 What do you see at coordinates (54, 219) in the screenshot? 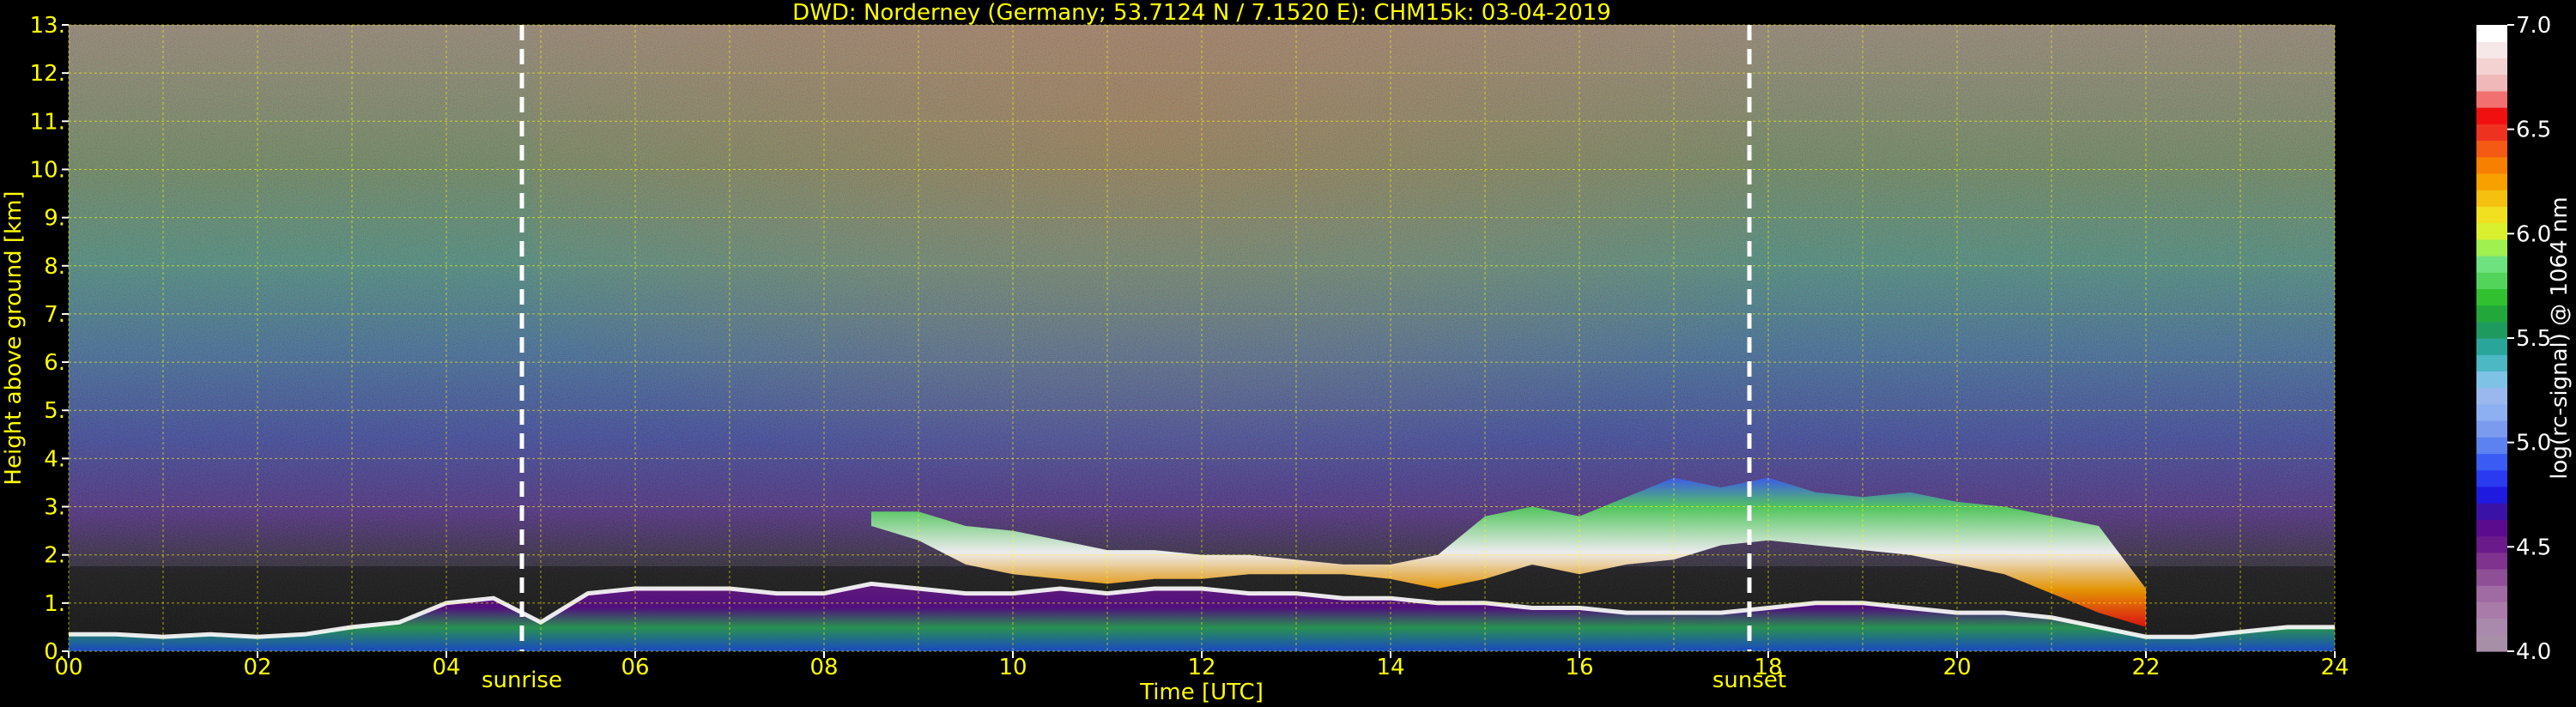
I see `y-tick-label: 9.` at bounding box center [54, 219].